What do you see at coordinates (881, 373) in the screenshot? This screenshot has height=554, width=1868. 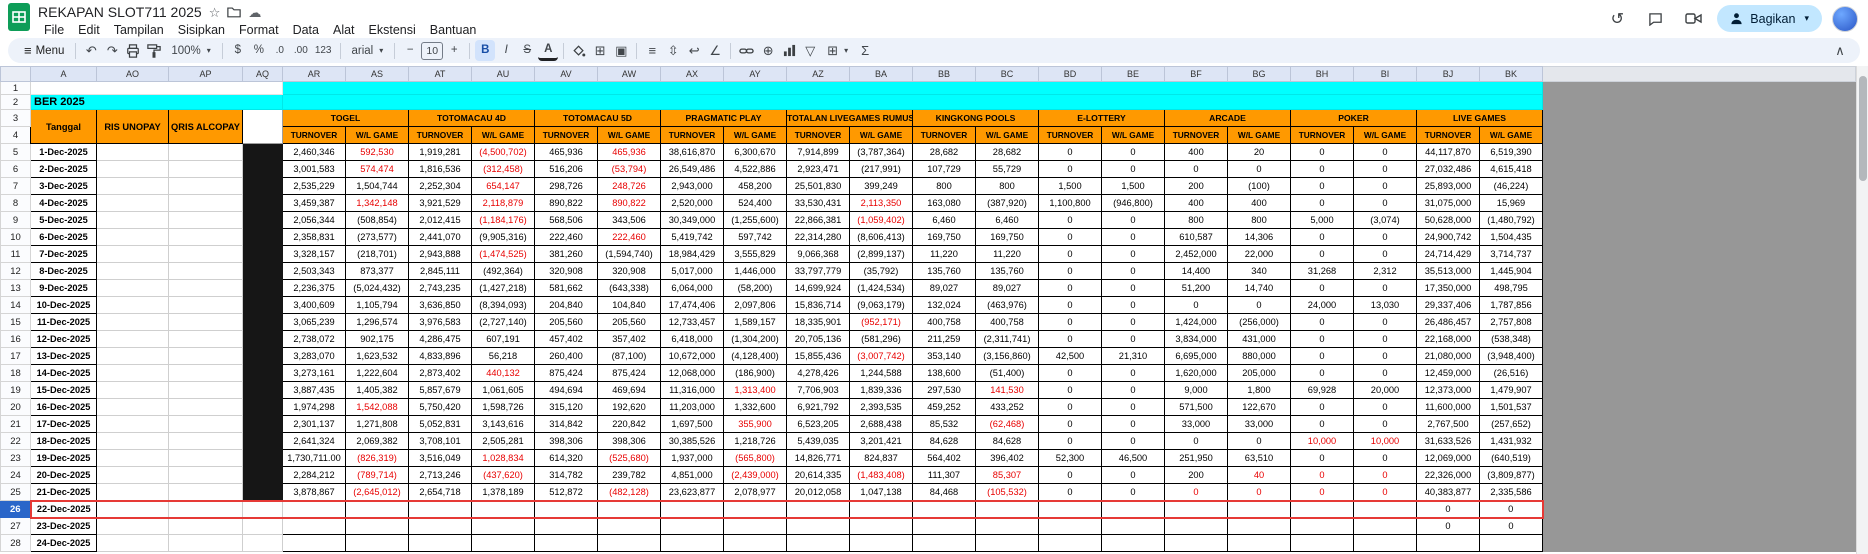 I see `cell: 1,244,588` at bounding box center [881, 373].